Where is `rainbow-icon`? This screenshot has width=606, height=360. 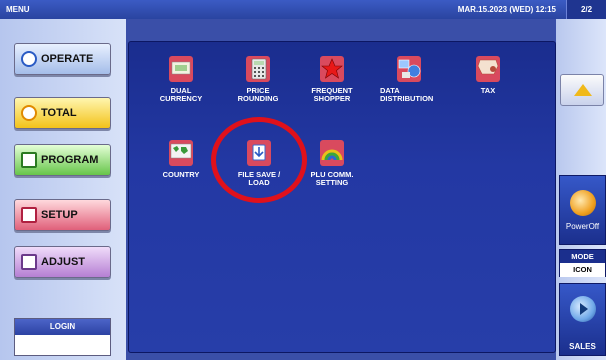
rainbow-icon is located at coordinates (332, 153).